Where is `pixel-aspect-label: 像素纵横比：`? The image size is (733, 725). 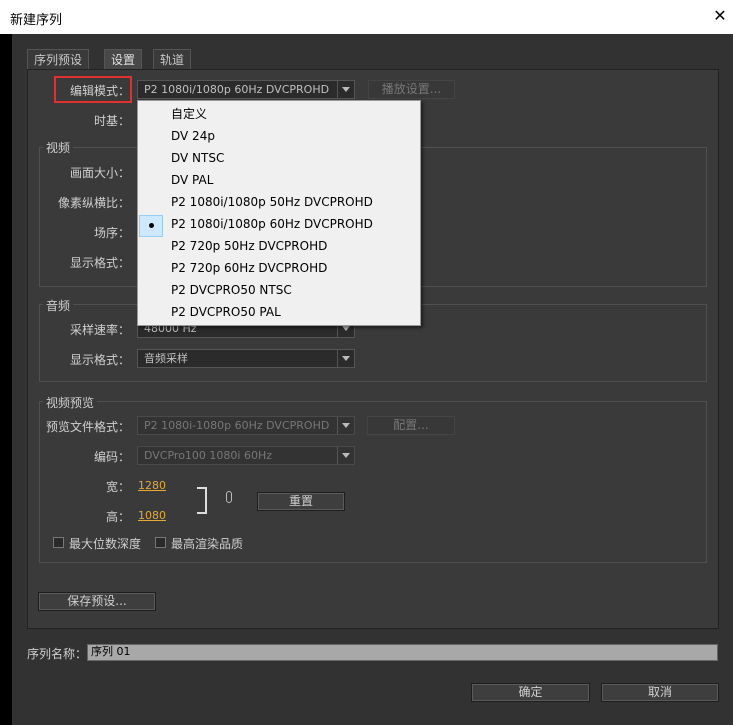 pixel-aspect-label: 像素纵横比： is located at coordinates (93, 203).